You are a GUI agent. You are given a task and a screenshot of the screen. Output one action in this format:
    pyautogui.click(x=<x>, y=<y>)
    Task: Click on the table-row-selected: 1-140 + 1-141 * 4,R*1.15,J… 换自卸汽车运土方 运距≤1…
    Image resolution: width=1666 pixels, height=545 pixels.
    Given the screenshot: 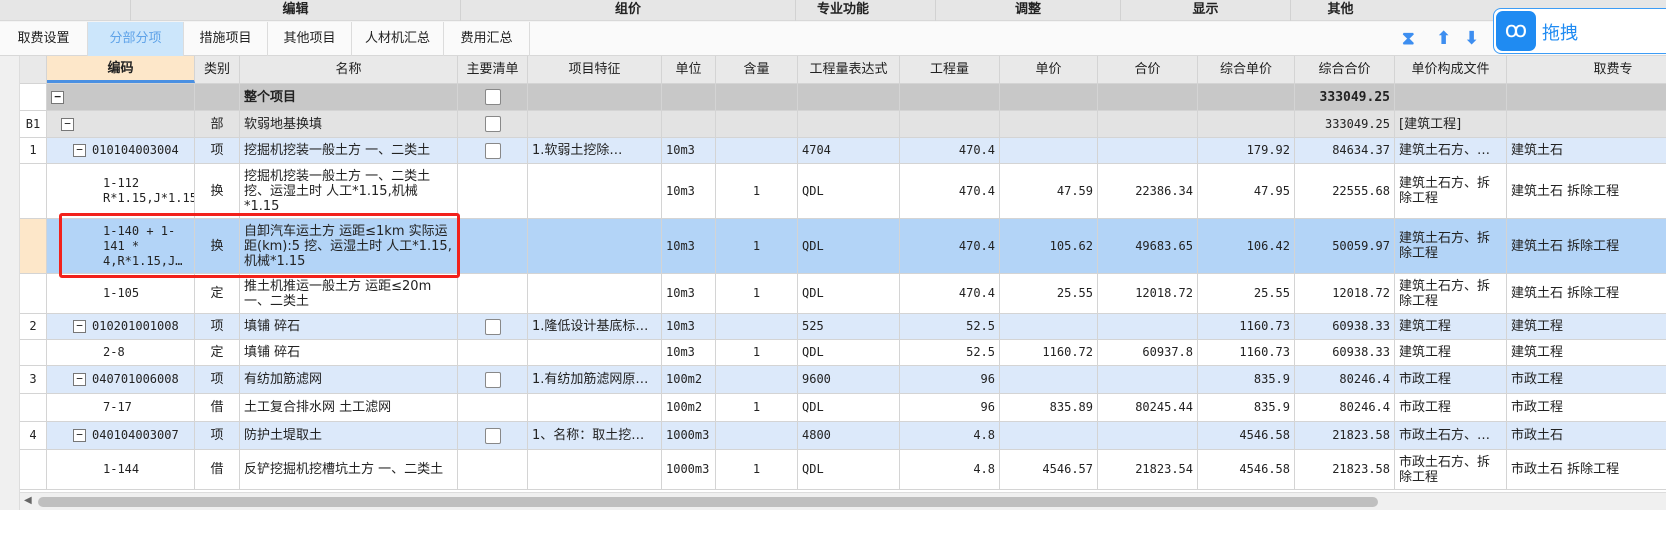 What is the action you would take?
    pyautogui.click(x=843, y=246)
    